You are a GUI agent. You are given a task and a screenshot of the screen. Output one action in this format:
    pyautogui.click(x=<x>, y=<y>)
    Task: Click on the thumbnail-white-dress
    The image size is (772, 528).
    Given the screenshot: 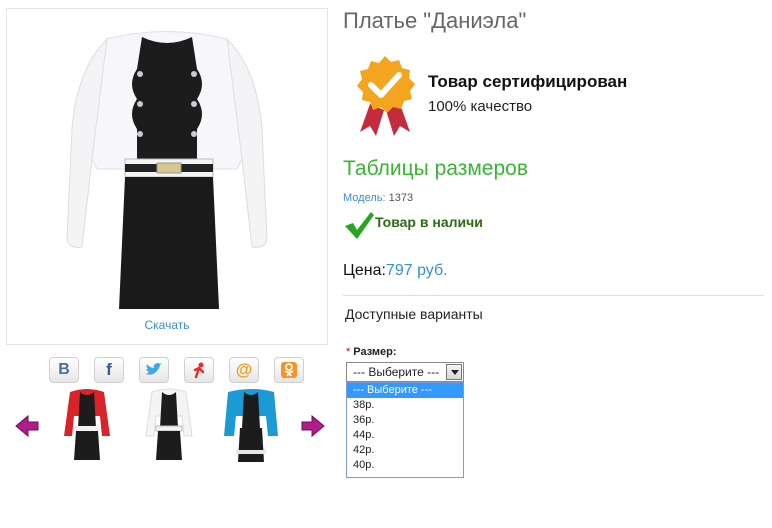 What is the action you would take?
    pyautogui.click(x=169, y=425)
    